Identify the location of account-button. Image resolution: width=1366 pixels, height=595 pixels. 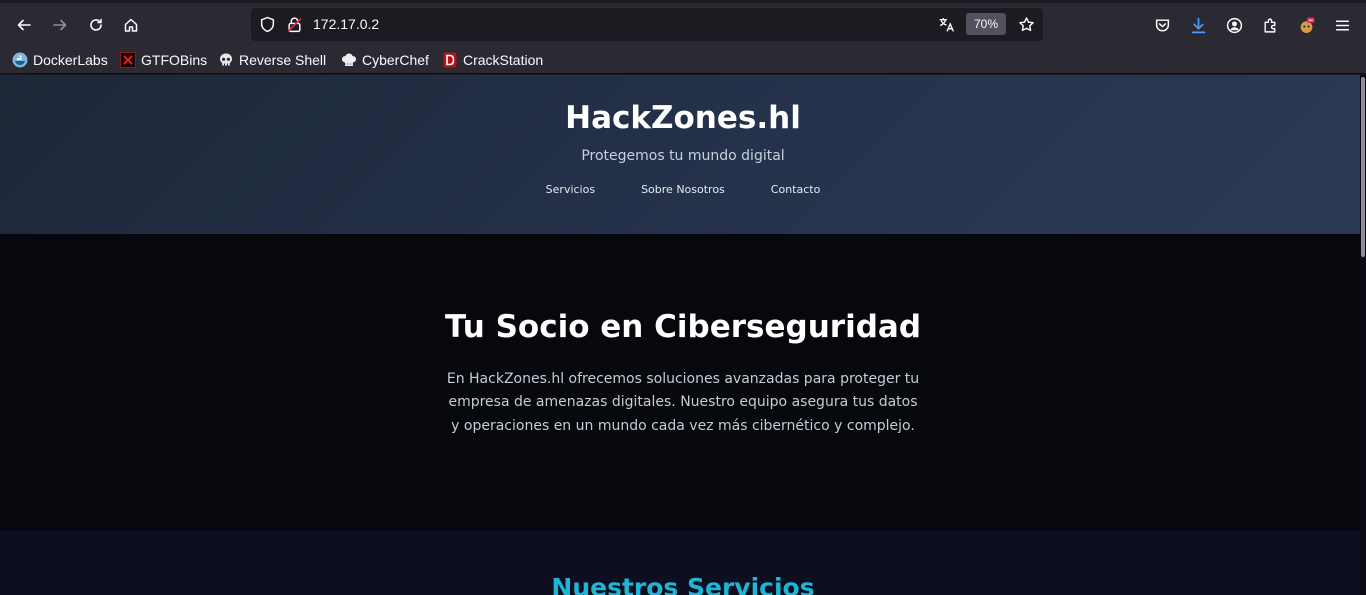
(1234, 25).